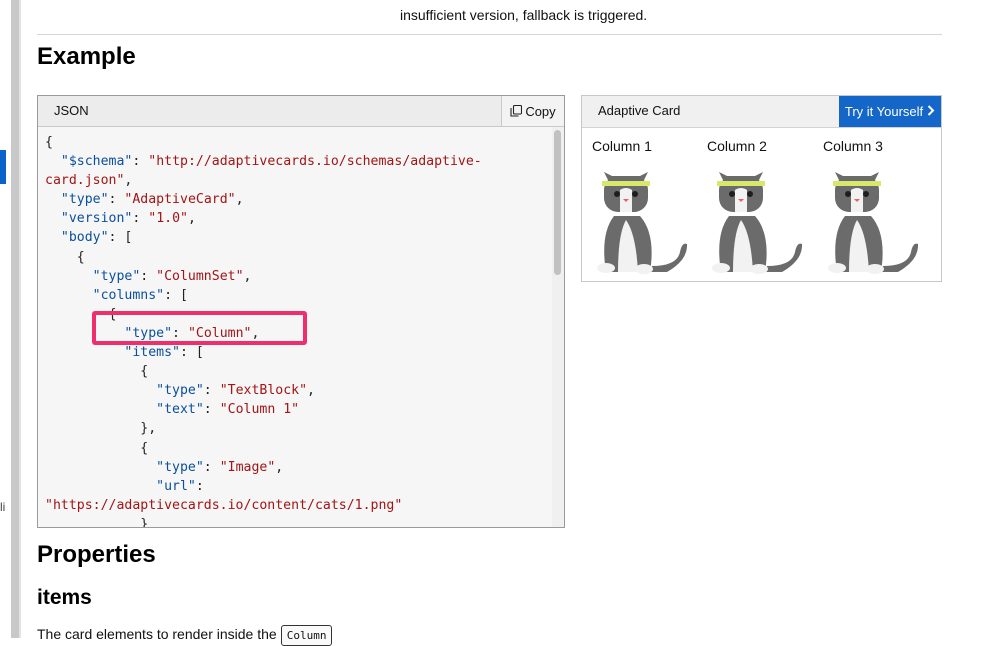 This screenshot has width=1007, height=646. What do you see at coordinates (3, 167) in the screenshot?
I see `nav-active-indicator` at bounding box center [3, 167].